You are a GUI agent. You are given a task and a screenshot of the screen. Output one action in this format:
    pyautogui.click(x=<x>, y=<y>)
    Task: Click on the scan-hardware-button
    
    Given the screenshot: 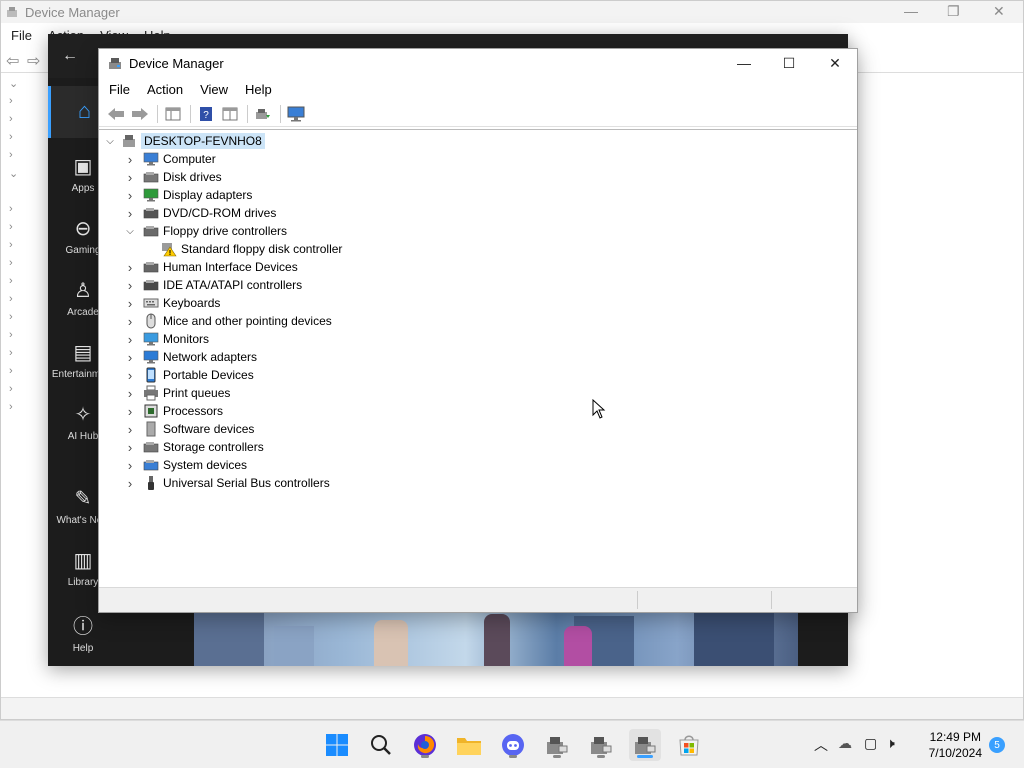 What is the action you would take?
    pyautogui.click(x=296, y=114)
    